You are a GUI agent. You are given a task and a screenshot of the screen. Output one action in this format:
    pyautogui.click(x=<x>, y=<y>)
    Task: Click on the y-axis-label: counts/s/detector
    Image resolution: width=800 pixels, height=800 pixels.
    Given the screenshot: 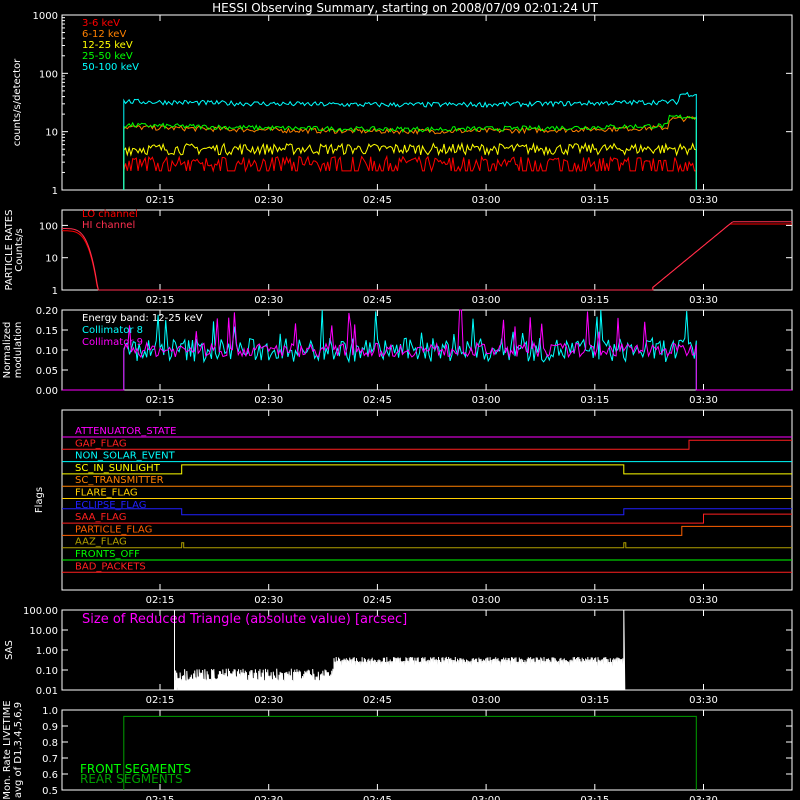 What is the action you would take?
    pyautogui.click(x=17, y=102)
    